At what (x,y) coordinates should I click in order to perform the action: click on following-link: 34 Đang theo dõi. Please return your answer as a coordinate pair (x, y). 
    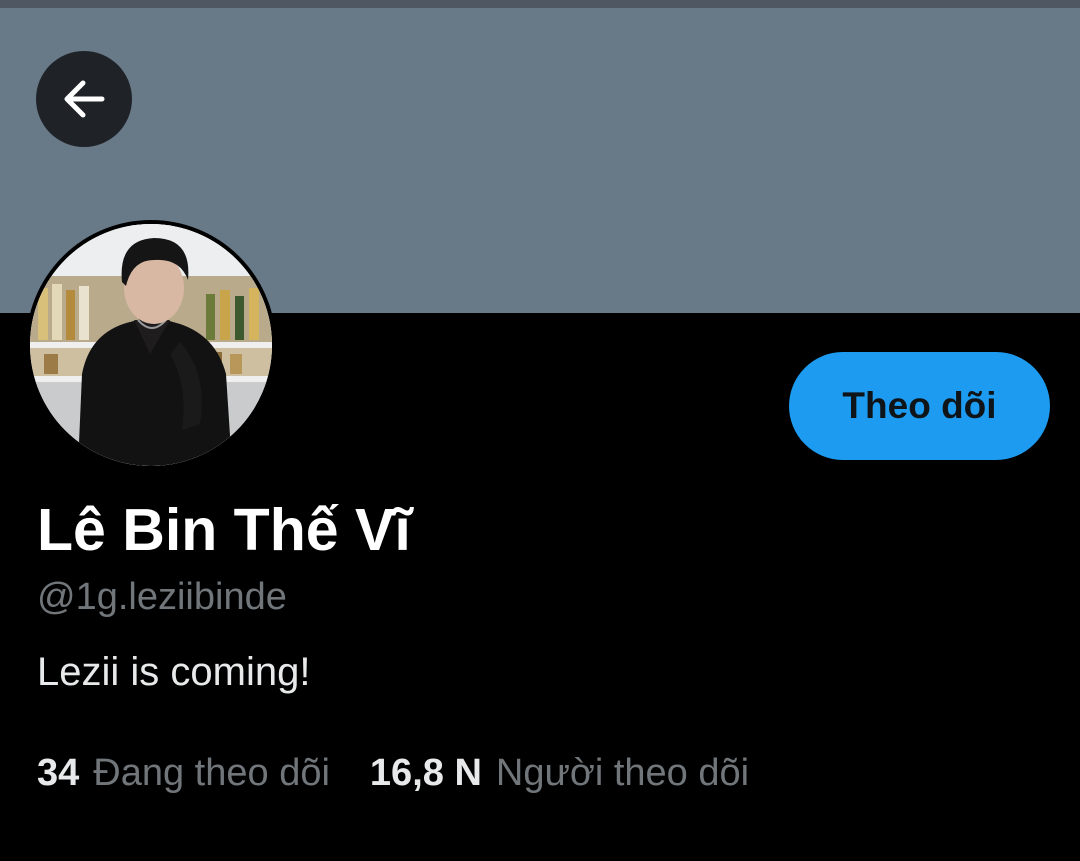
    Looking at the image, I should click on (183, 773).